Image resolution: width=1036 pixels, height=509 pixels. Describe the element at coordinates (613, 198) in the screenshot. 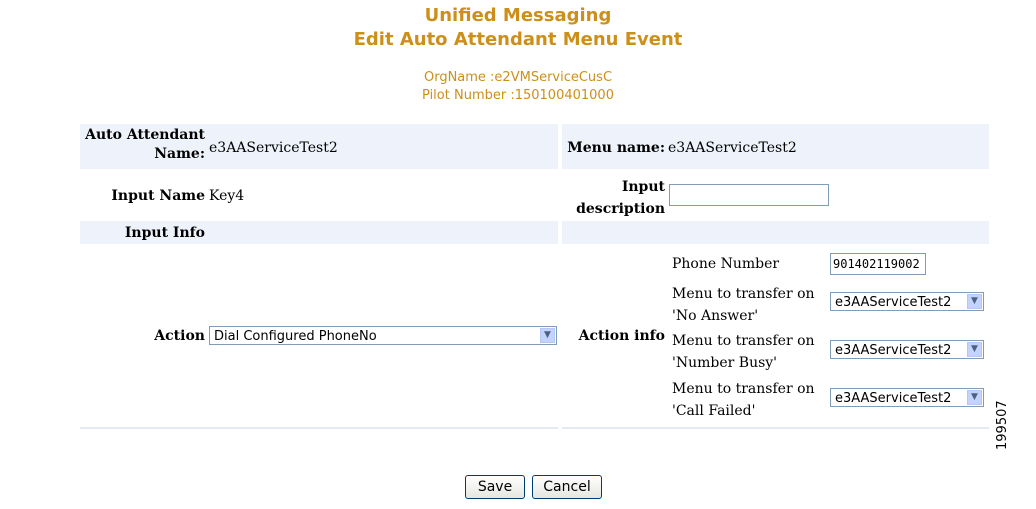

I see `input-description-label: Input description` at that location.